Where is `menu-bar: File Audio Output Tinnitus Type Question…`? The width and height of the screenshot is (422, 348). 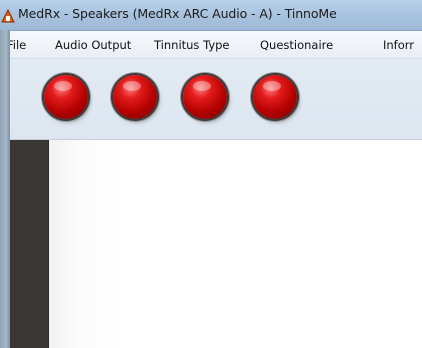 menu-bar: File Audio Output Tinnitus Type Question… is located at coordinates (216, 45).